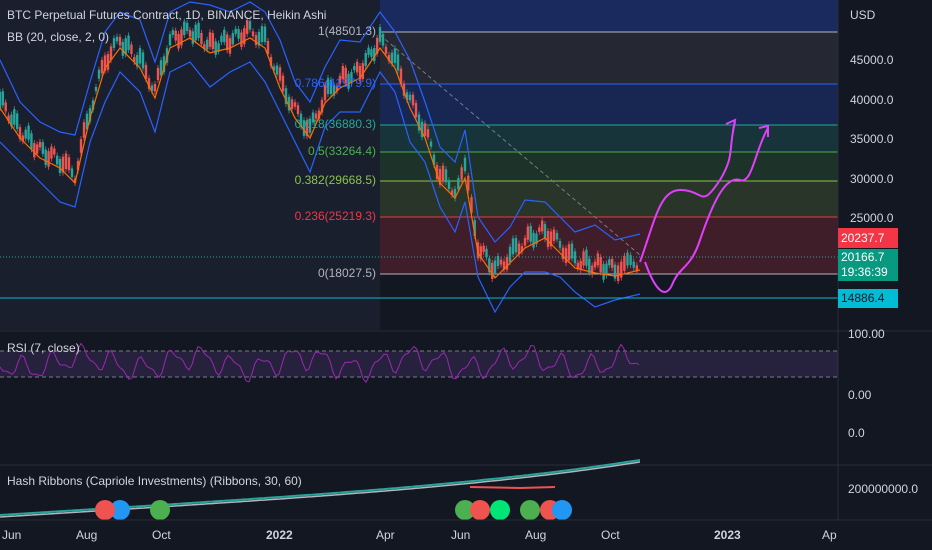 Image resolution: width=932 pixels, height=550 pixels. What do you see at coordinates (610, 535) in the screenshot?
I see `date-tick-label: Oct` at bounding box center [610, 535].